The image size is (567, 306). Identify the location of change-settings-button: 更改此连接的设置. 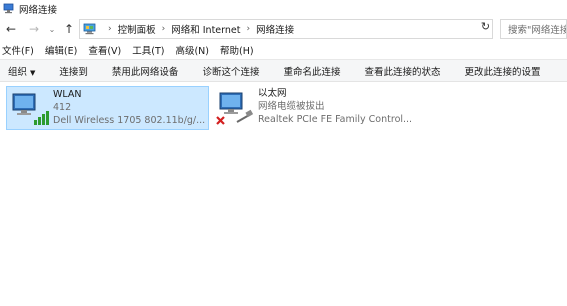
(502, 71).